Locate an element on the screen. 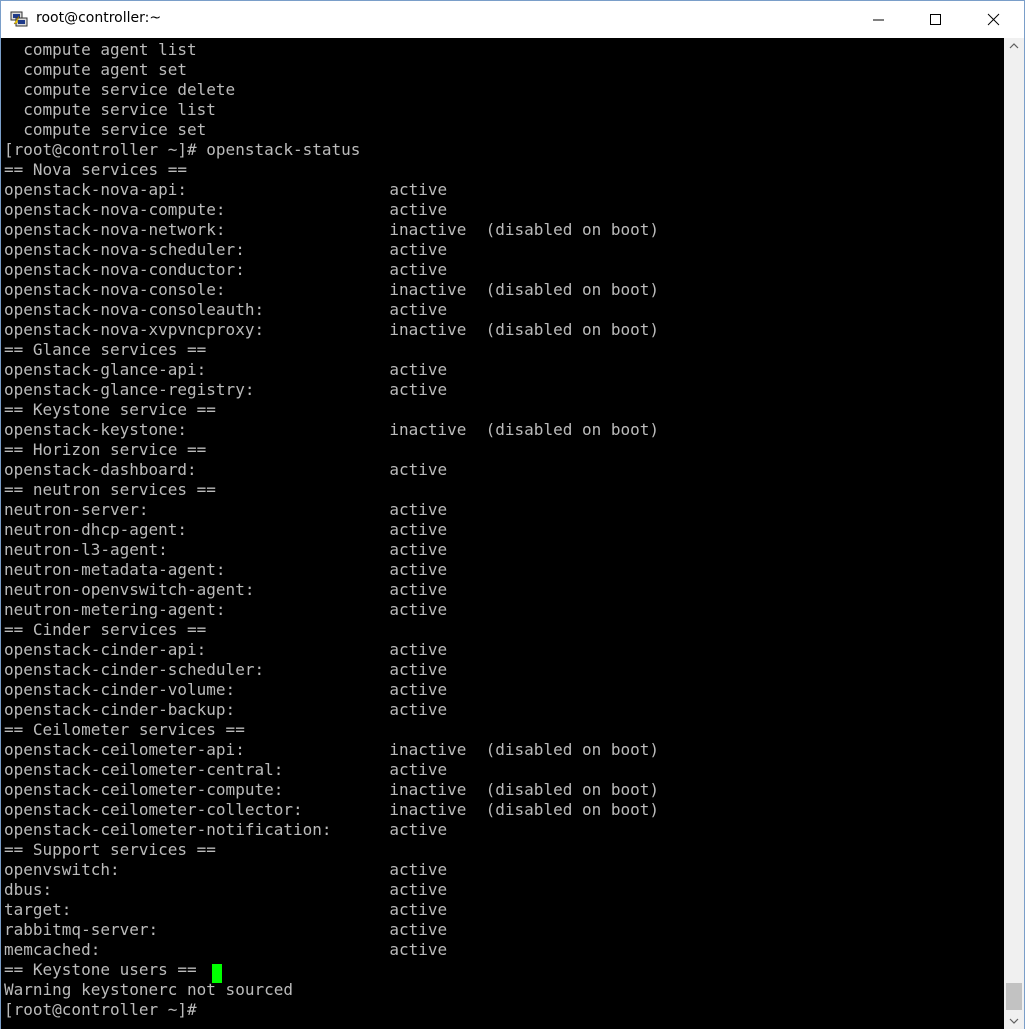 The image size is (1025, 1034). terminal-line: memcached: active is located at coordinates (226, 949).